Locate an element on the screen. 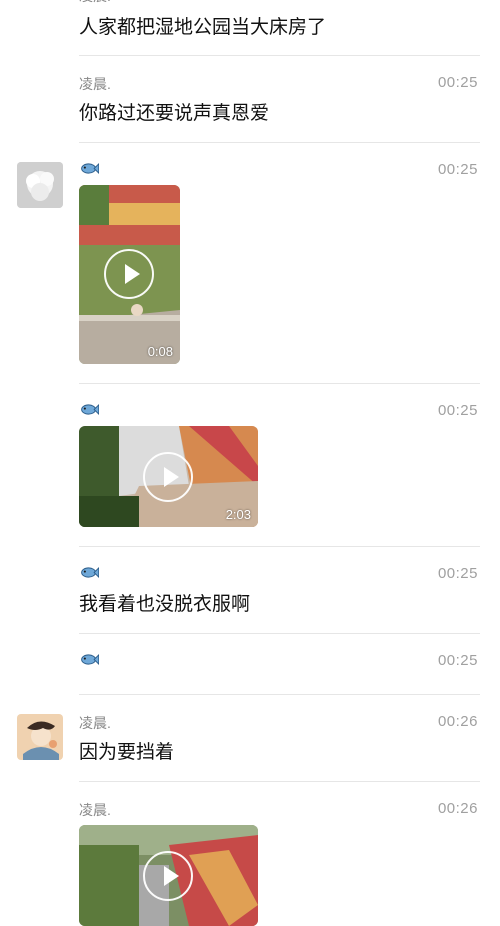 The height and width of the screenshot is (926, 500). video-duration: 0:08 is located at coordinates (160, 351).